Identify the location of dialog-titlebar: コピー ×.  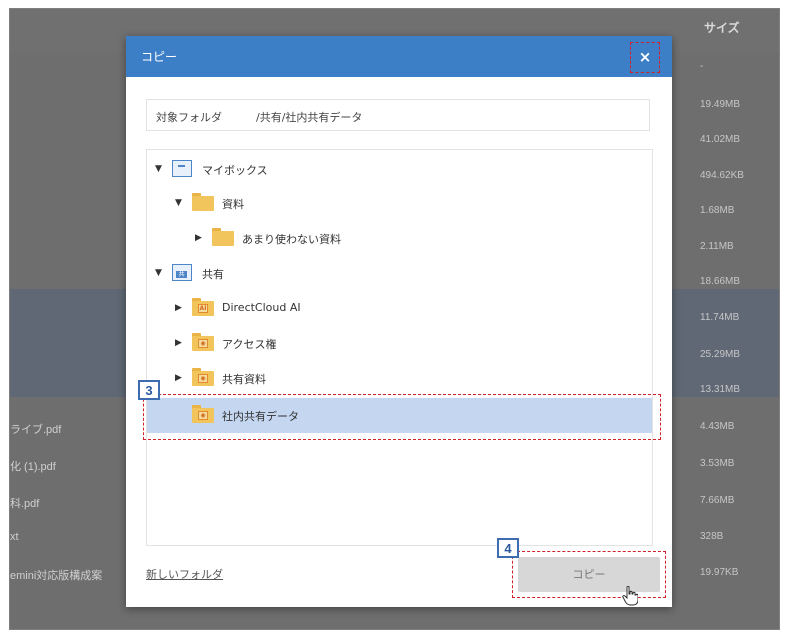
(399, 56).